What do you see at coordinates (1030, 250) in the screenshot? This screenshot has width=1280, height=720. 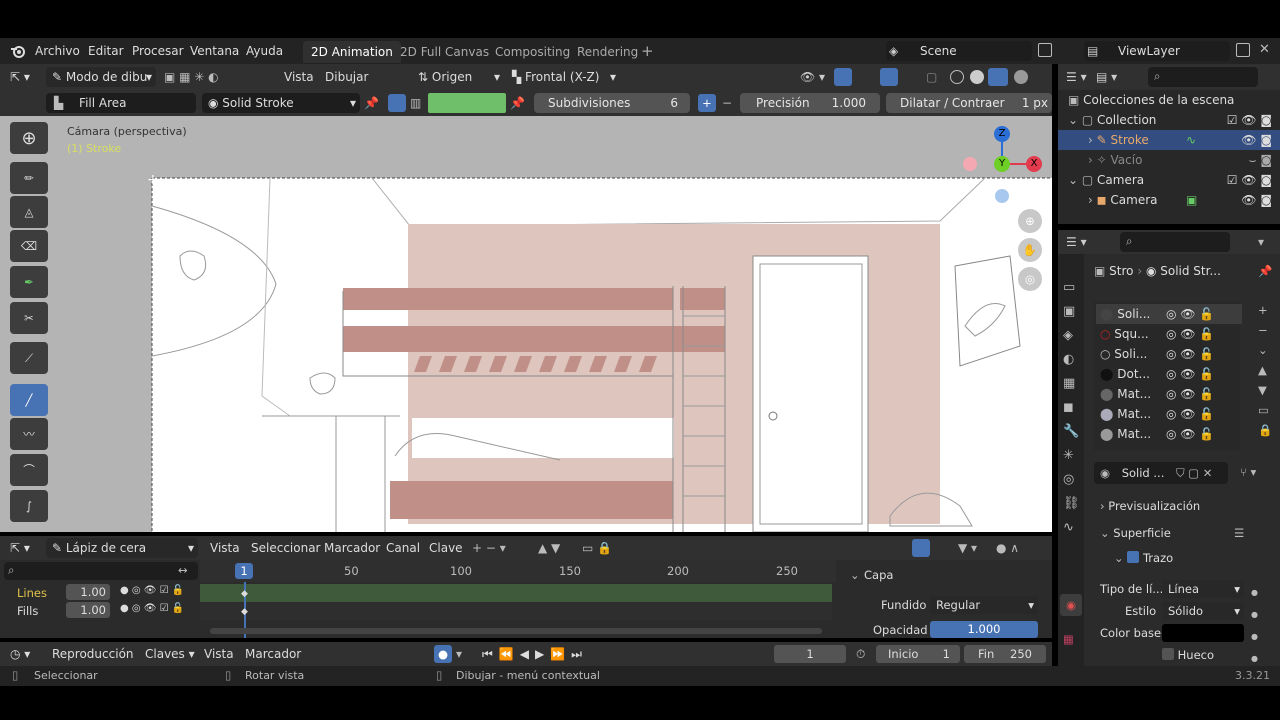 I see `pan-hand-icon: ✋` at bounding box center [1030, 250].